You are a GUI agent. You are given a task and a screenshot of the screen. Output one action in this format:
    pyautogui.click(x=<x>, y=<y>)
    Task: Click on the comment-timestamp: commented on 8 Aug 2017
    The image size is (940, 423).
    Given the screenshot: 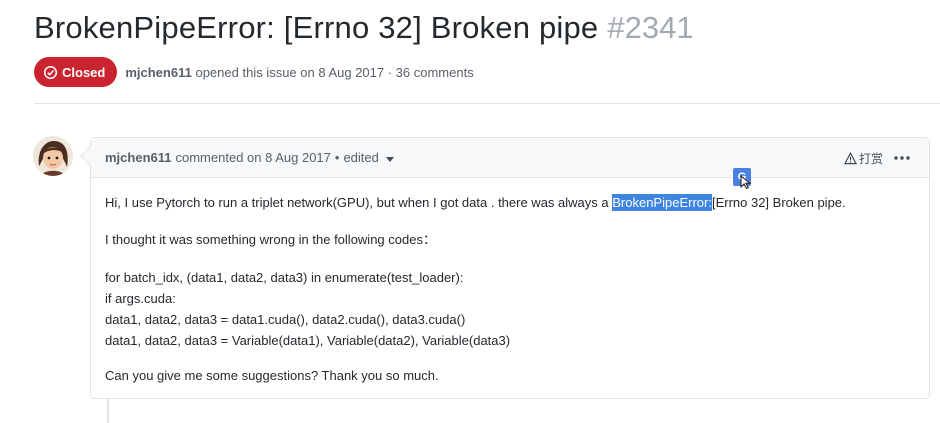 What is the action you would take?
    pyautogui.click(x=253, y=157)
    